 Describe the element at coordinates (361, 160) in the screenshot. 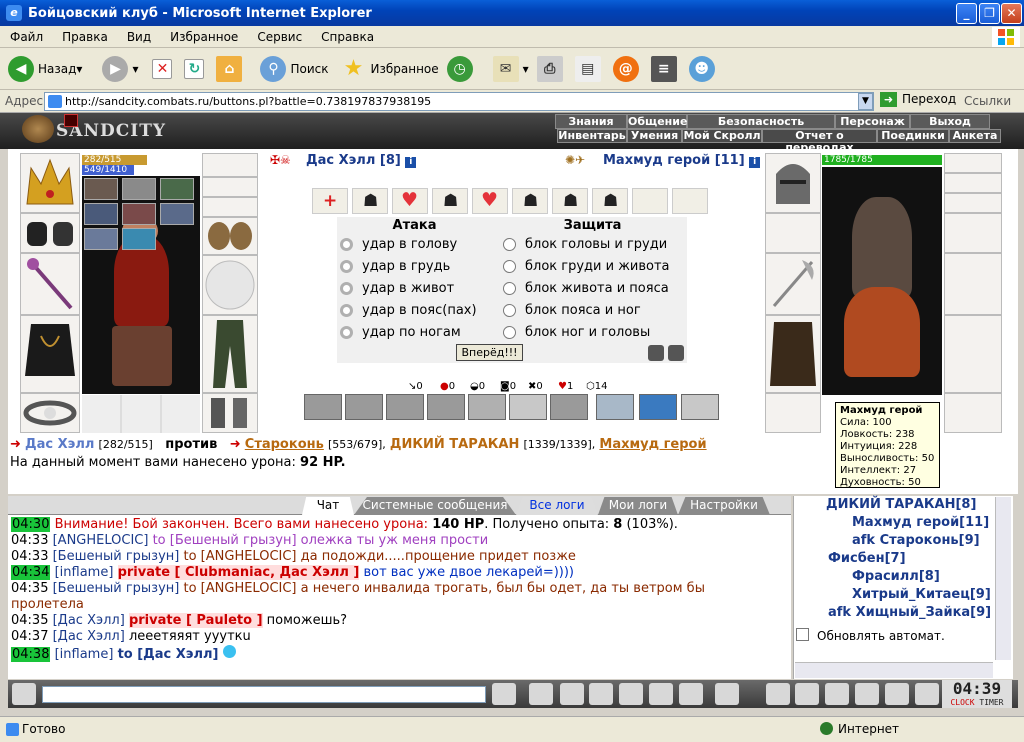

I see `player-name: Дас Хэлл [8] i` at that location.